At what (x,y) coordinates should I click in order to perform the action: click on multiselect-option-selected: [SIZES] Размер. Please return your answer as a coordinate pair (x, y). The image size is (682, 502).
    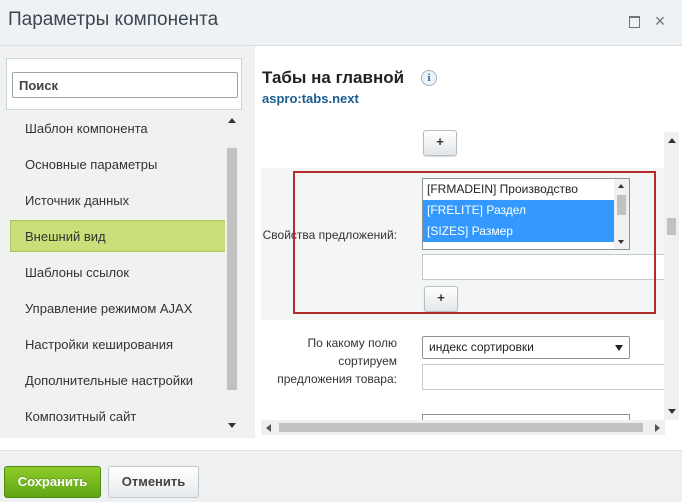
    Looking at the image, I should click on (518, 231).